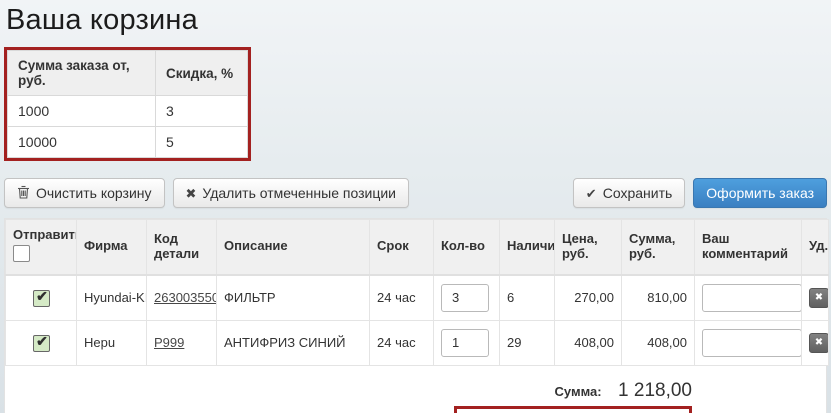  What do you see at coordinates (748, 247) in the screenshot?
I see `header-comment: Ваш комментарий` at bounding box center [748, 247].